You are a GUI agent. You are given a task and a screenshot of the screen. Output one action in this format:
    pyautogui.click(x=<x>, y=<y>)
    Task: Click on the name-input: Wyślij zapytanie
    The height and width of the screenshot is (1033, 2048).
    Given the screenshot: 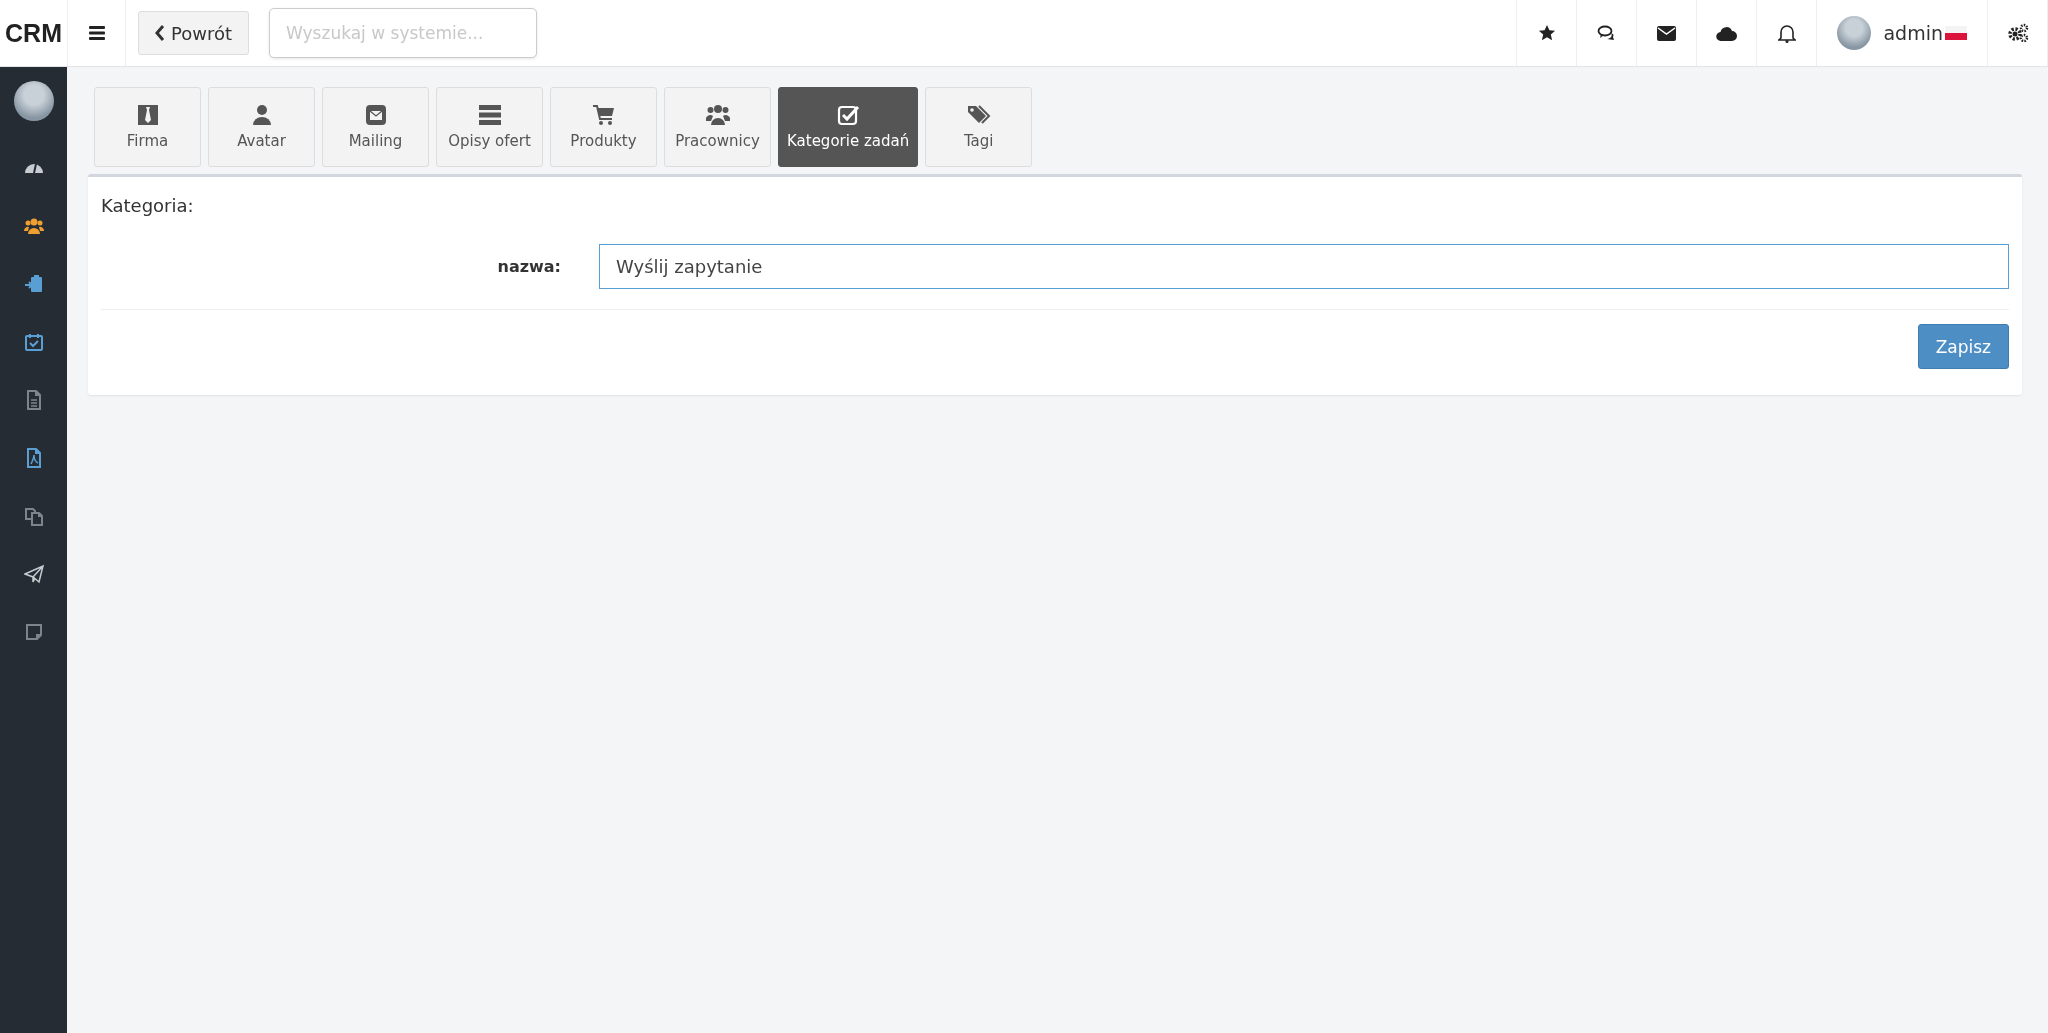 What is the action you would take?
    pyautogui.click(x=1304, y=266)
    